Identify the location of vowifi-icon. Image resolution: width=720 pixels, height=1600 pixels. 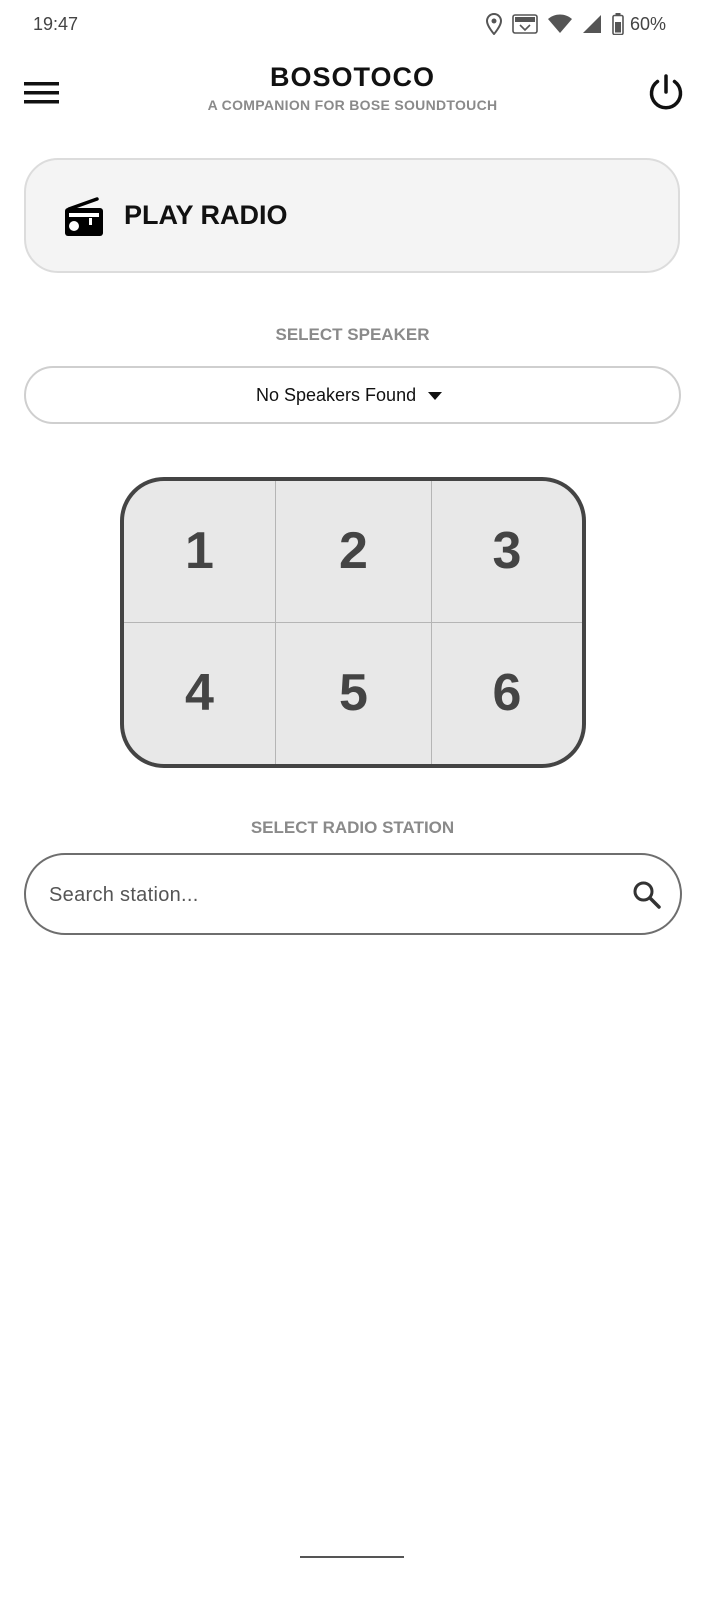
(525, 24).